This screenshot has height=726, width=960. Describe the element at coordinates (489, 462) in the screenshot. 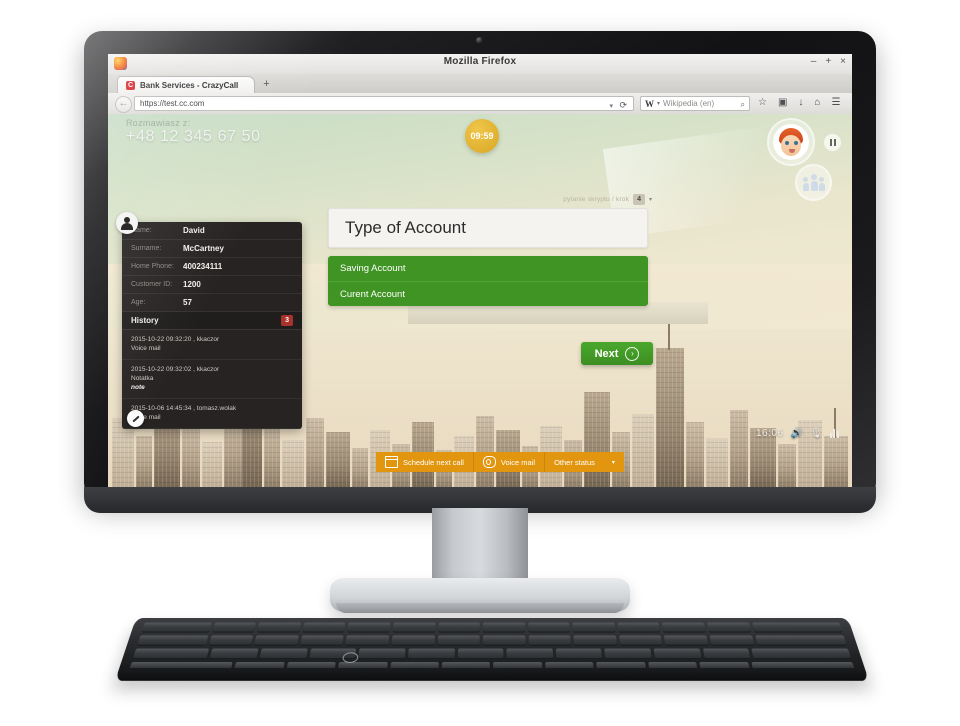

I see `voicemail-icon` at that location.